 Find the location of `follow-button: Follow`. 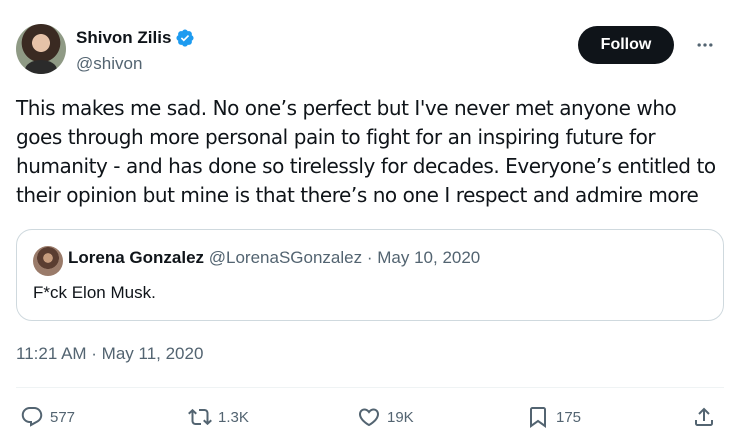

follow-button: Follow is located at coordinates (626, 45).